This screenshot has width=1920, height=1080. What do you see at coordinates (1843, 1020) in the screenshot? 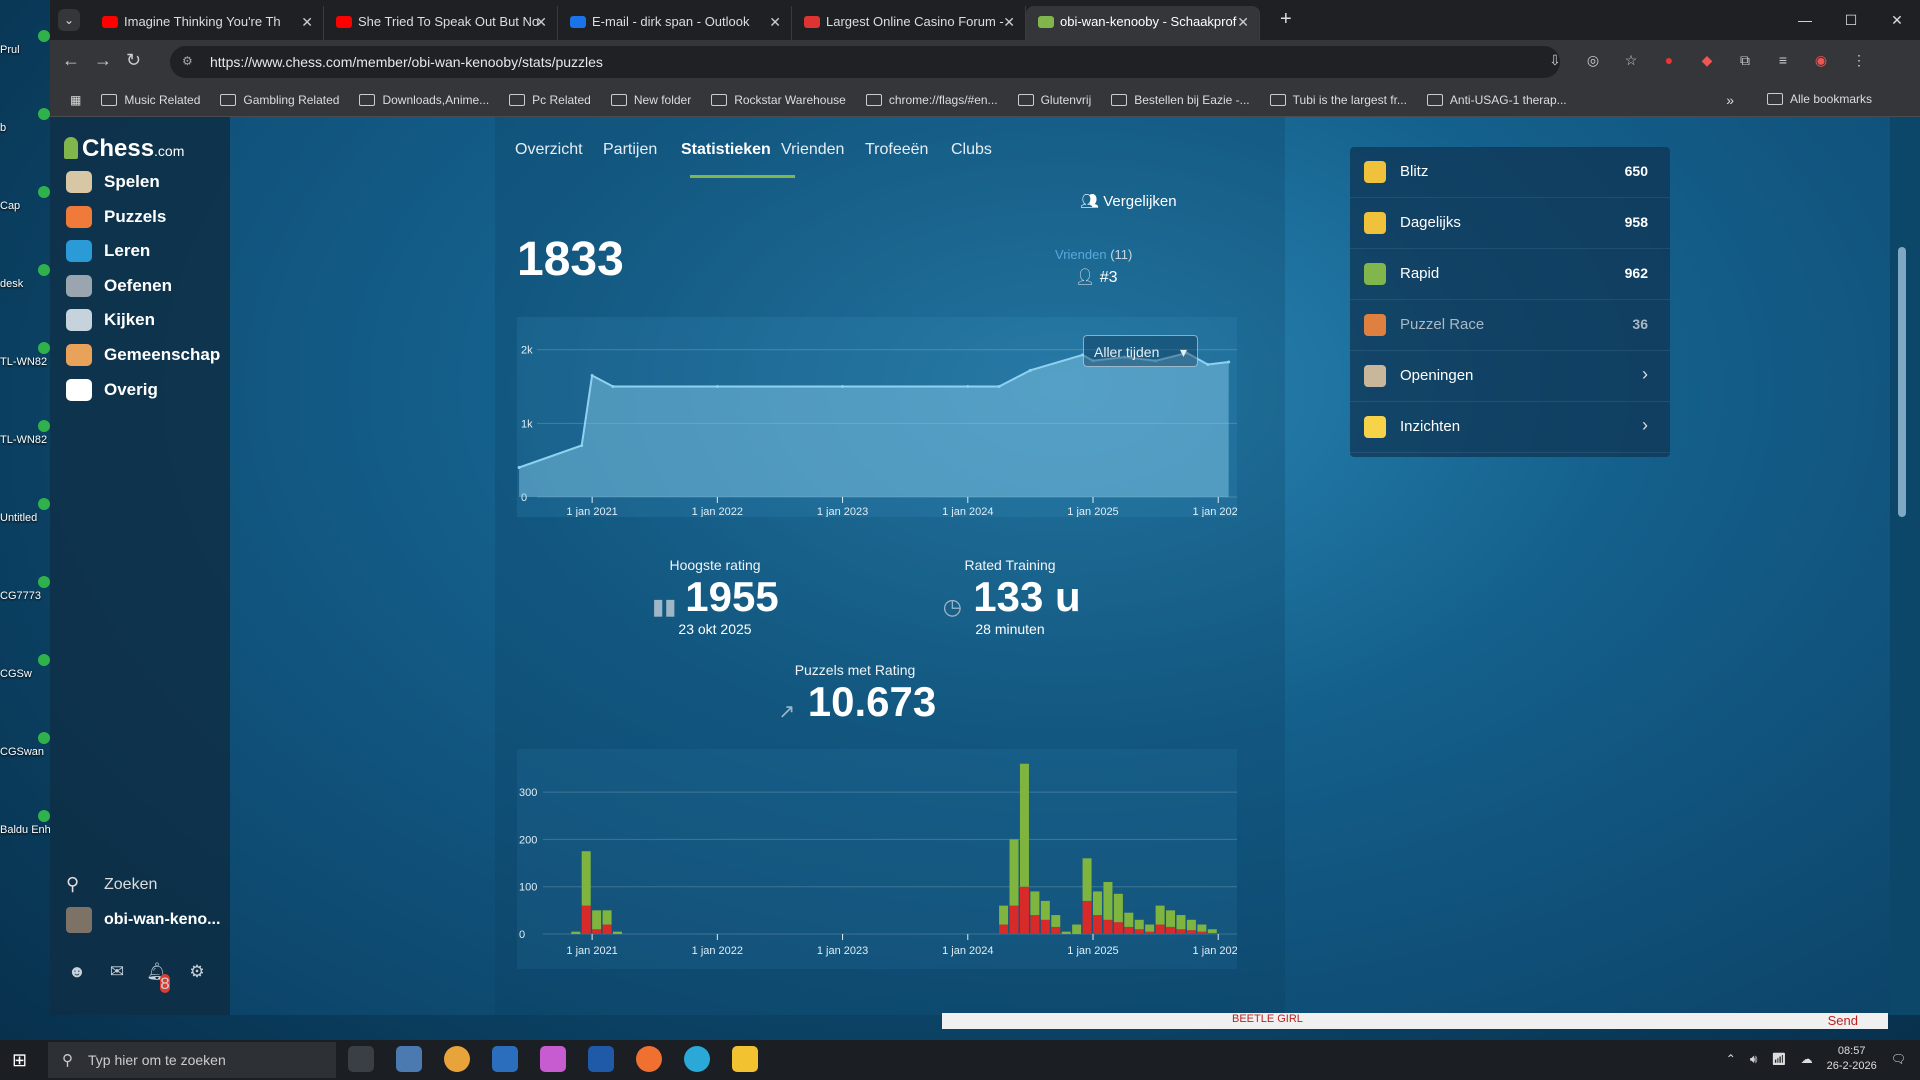
I see `chat-send-button: Send` at bounding box center [1843, 1020].